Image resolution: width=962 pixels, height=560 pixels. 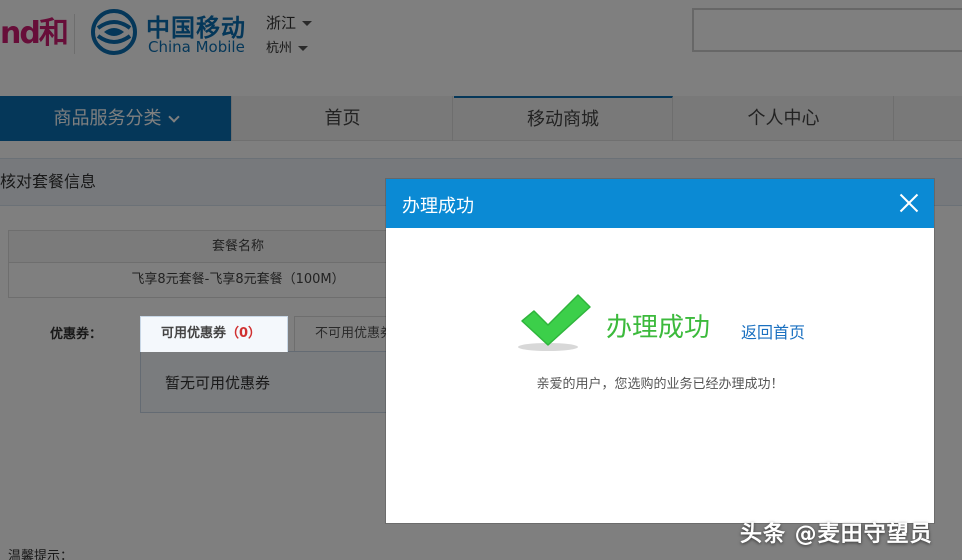 What do you see at coordinates (660, 203) in the screenshot?
I see `dialog-header: 办理成功` at bounding box center [660, 203].